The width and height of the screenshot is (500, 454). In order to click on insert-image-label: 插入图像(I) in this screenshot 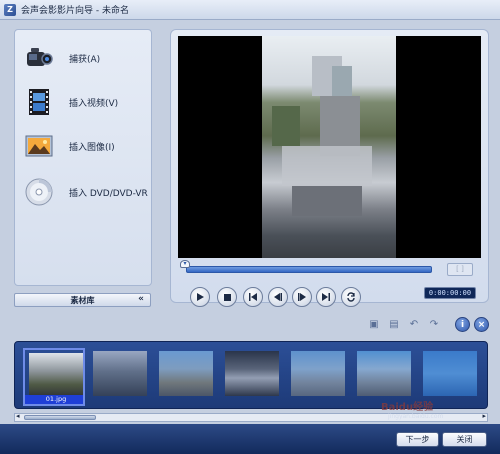, I will do `click(92, 147)`.